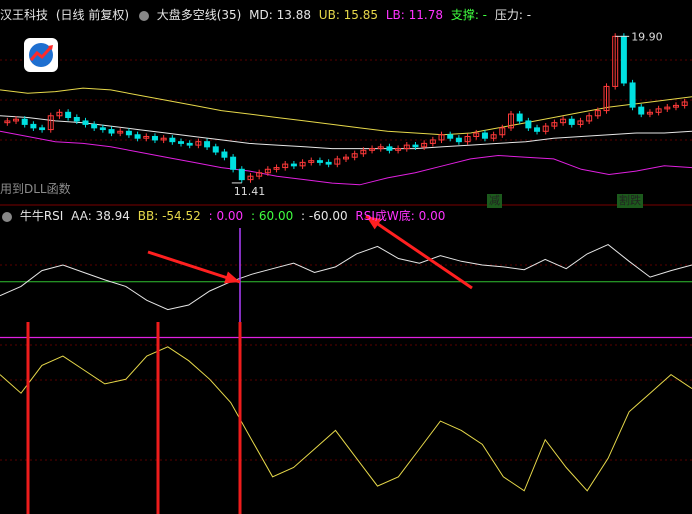  I want to click on md-value: MD: 13.88, so click(280, 15).